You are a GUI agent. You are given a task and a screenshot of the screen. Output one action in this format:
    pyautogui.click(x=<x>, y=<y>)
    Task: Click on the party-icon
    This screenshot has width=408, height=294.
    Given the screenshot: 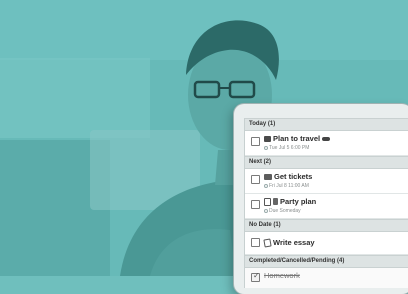 What is the action you would take?
    pyautogui.click(x=275, y=201)
    